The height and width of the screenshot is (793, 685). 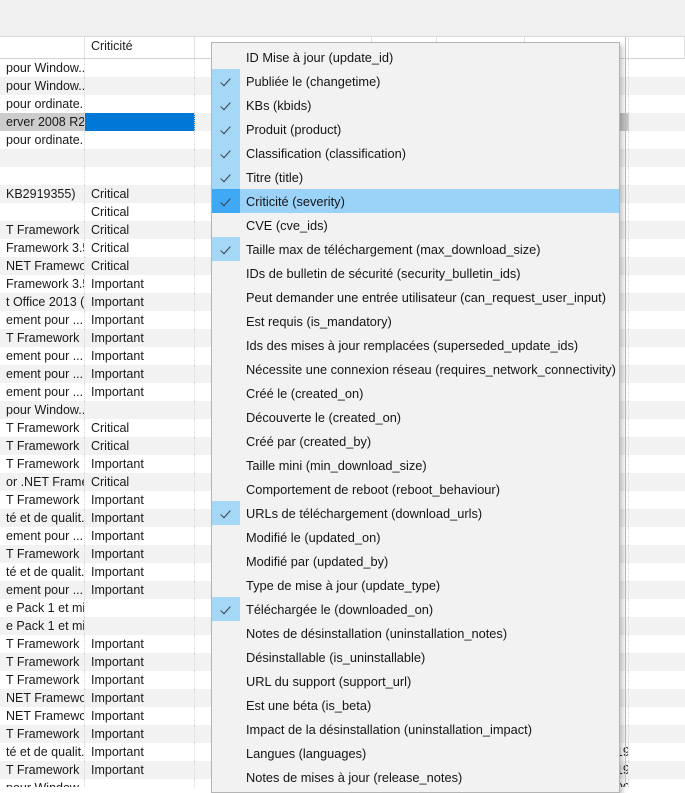 I want to click on column-header-tail, so click(x=657, y=47).